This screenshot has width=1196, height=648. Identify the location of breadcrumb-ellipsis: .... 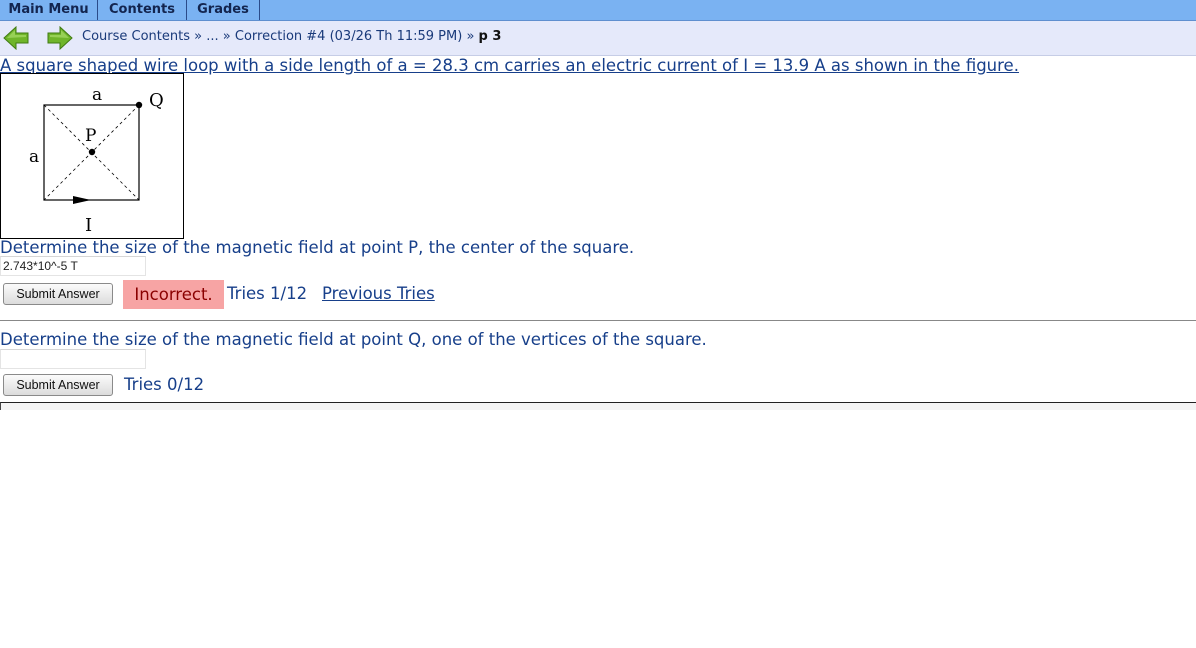
(212, 36).